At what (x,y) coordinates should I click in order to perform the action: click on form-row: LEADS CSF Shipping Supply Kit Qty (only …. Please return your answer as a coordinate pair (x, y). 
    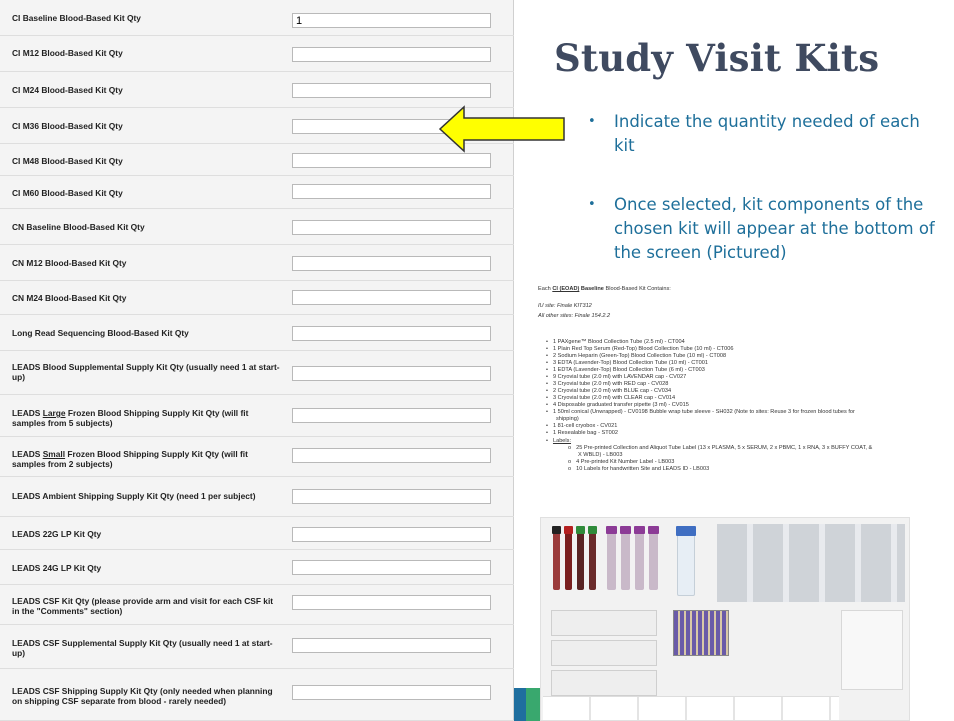
    Looking at the image, I should click on (257, 695).